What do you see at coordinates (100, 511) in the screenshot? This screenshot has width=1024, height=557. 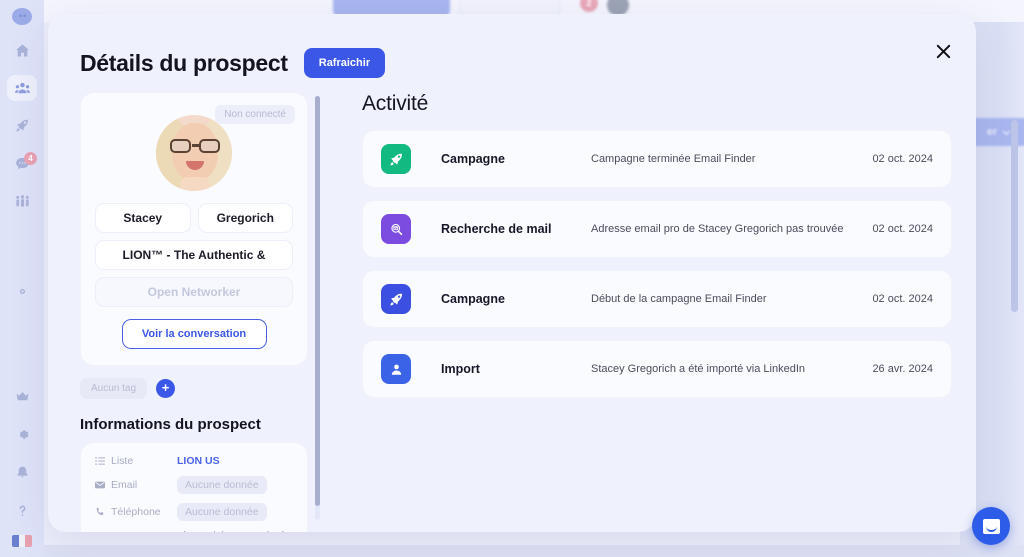 I see `phone-icon` at bounding box center [100, 511].